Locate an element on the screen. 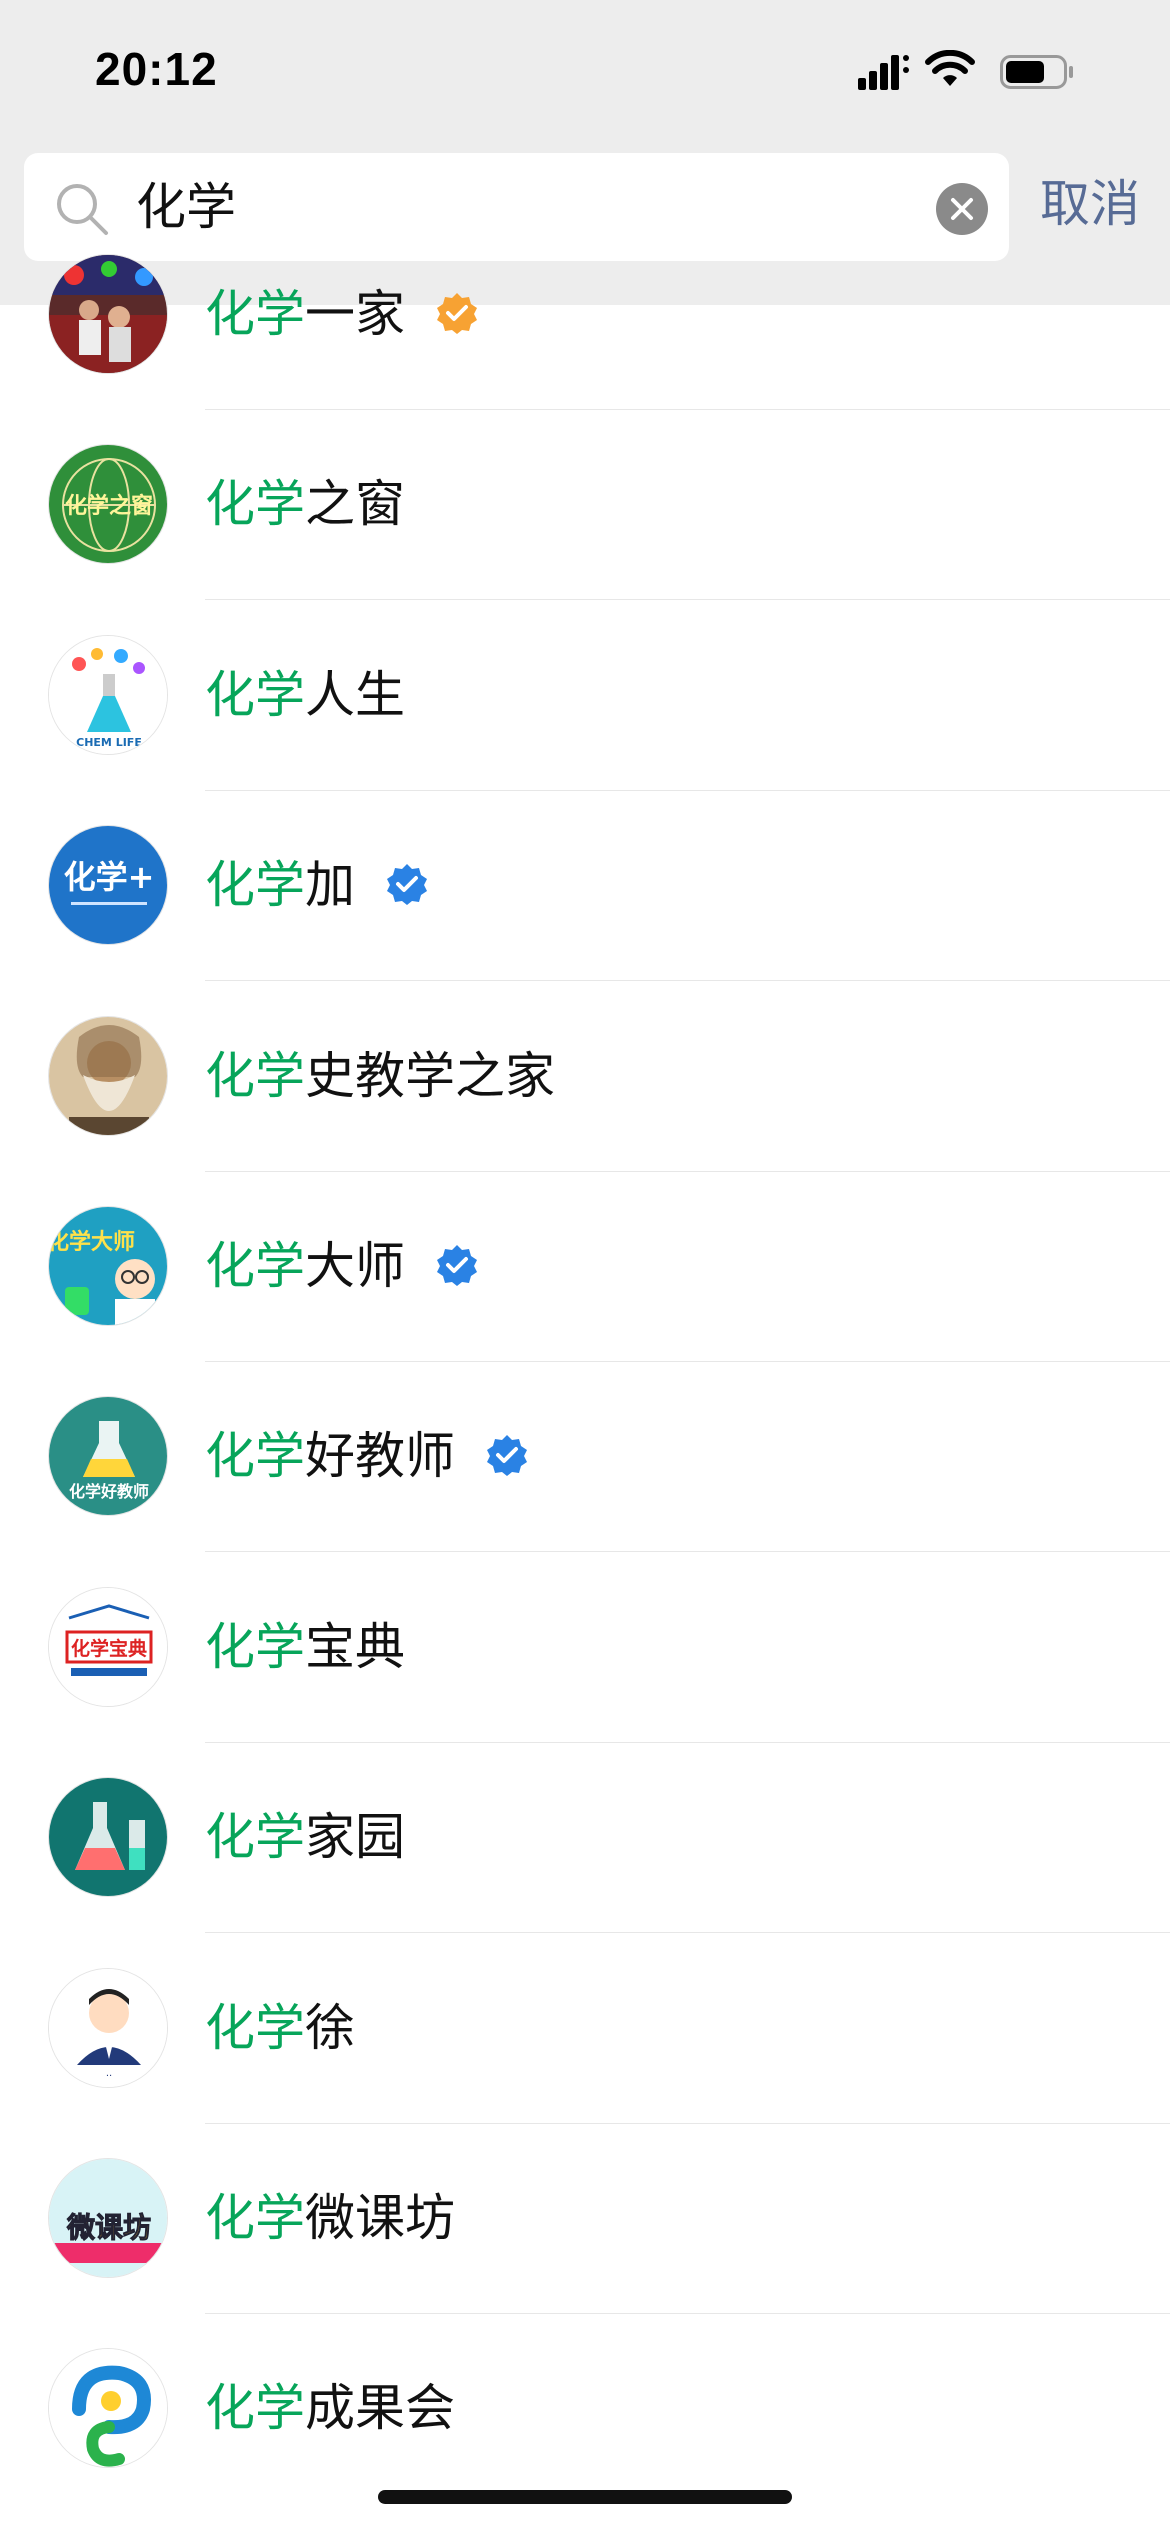  result-name-rest: 人生 is located at coordinates (355, 694).